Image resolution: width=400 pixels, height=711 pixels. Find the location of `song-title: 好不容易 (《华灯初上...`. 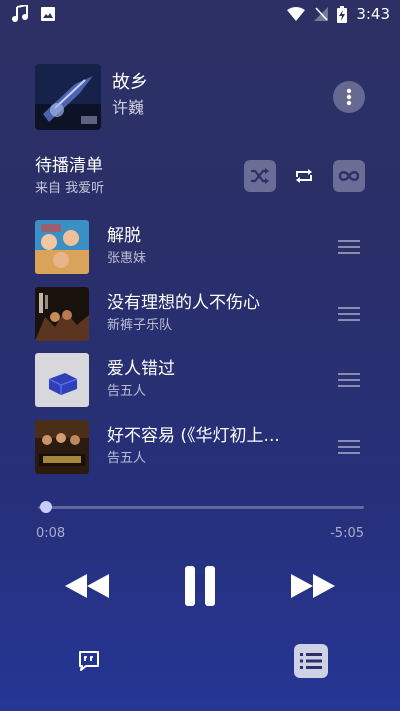

song-title: 好不容易 (《华灯初上... is located at coordinates (193, 436).